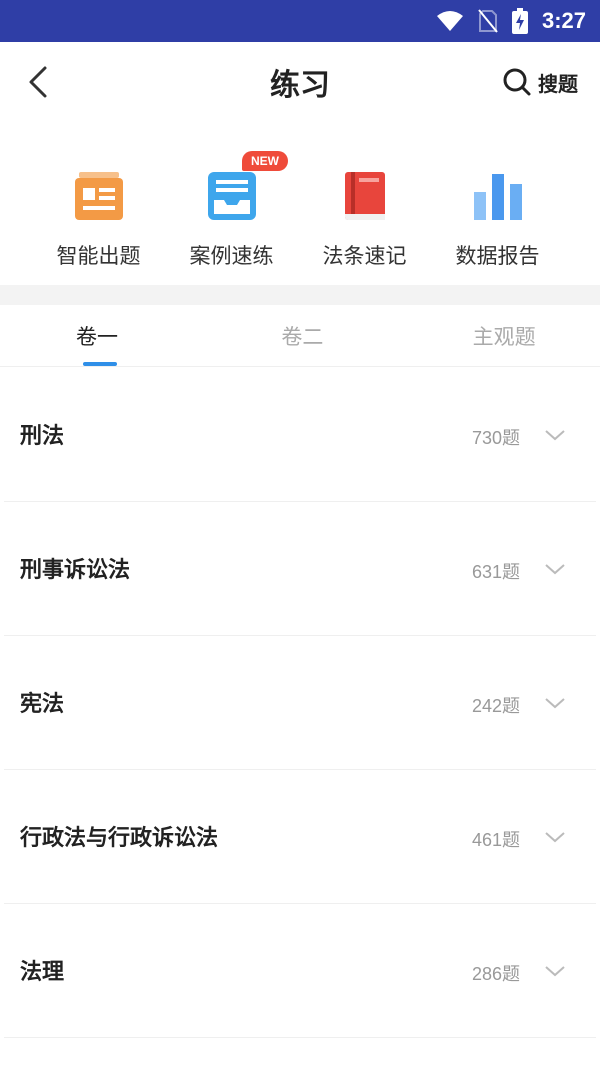 This screenshot has height=1066, width=600. I want to click on subject-name: 法理, so click(42, 972).